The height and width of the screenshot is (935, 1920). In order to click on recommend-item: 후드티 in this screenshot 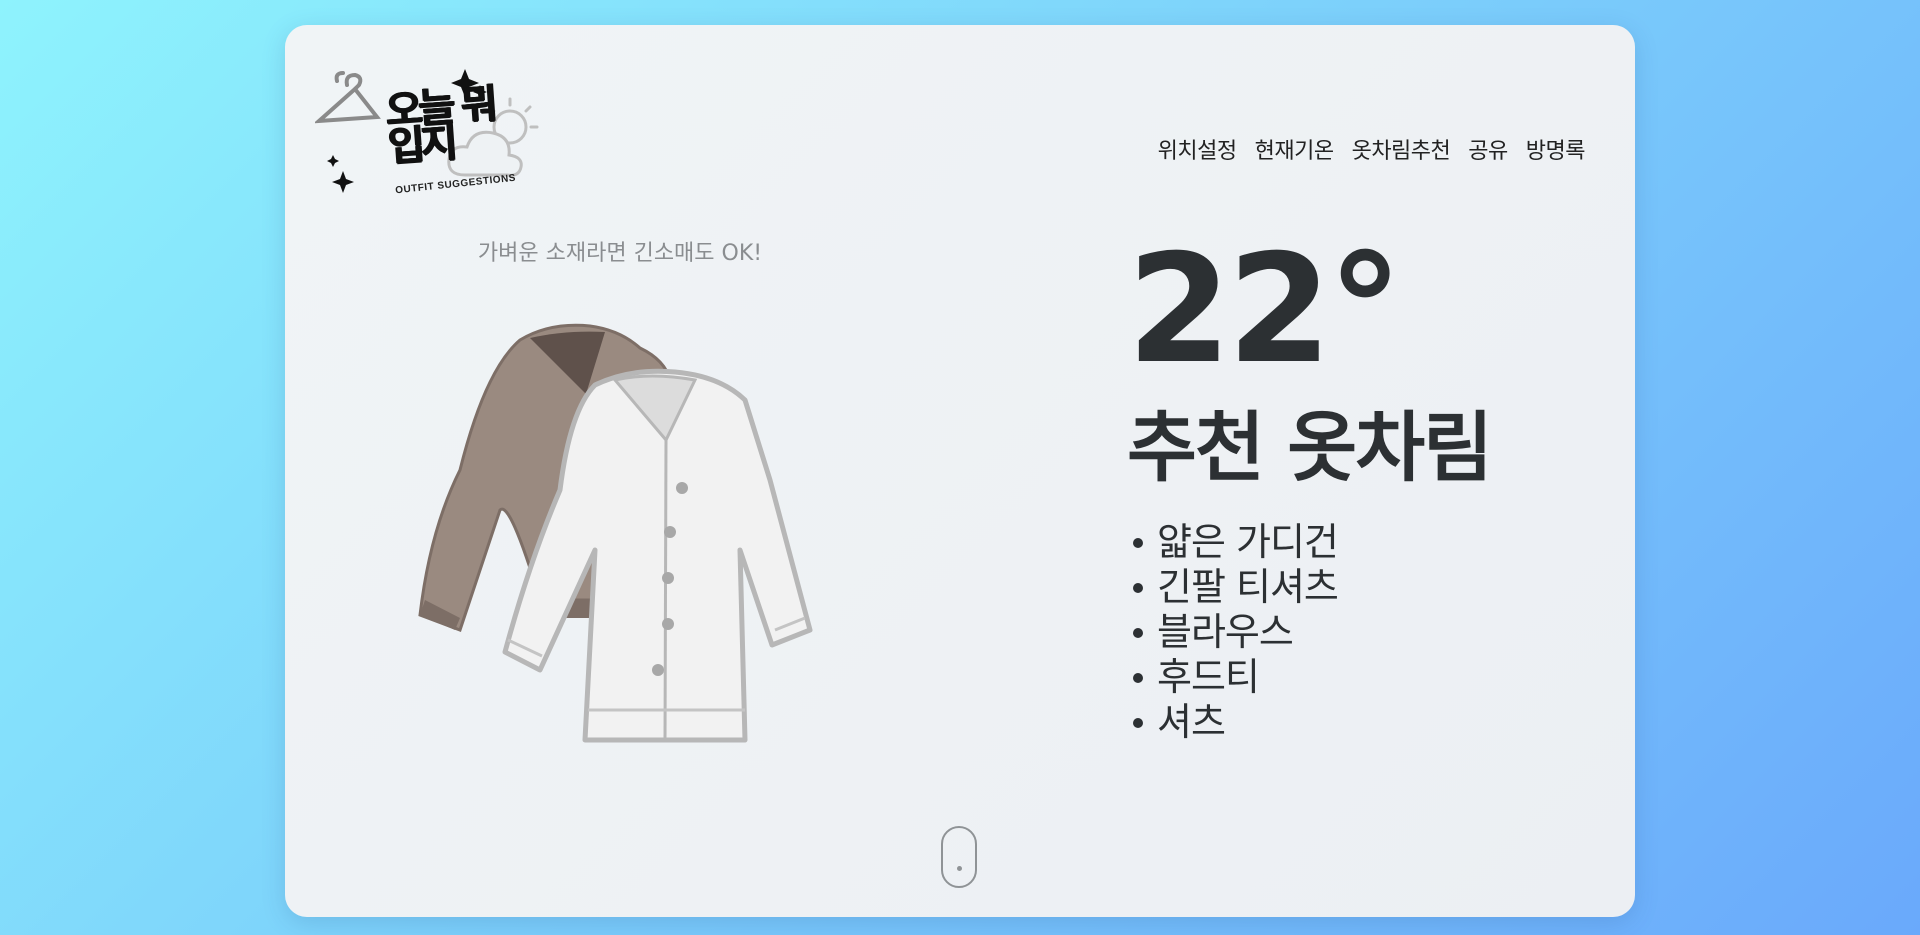, I will do `click(1208, 677)`.